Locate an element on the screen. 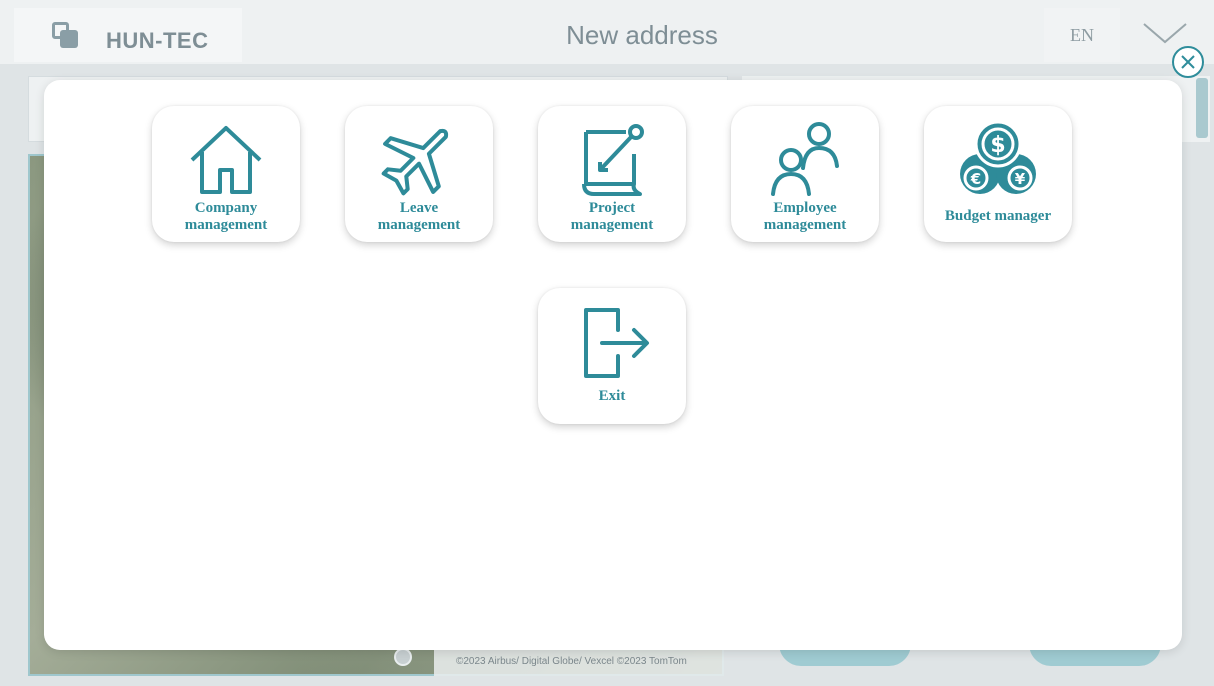 Image resolution: width=1214 pixels, height=686 pixels. people-icon is located at coordinates (805, 159).